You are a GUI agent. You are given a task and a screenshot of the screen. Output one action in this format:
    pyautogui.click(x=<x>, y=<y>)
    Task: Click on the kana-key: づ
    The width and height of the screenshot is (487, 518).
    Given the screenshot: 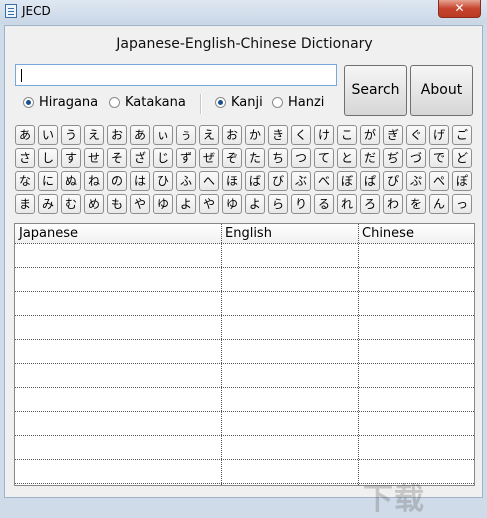 What is the action you would take?
    pyautogui.click(x=416, y=158)
    